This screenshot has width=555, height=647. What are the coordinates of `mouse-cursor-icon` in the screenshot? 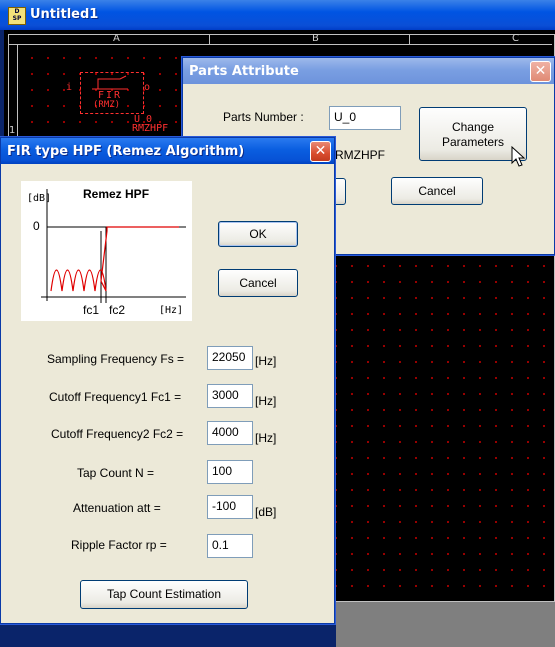 It's located at (518, 156).